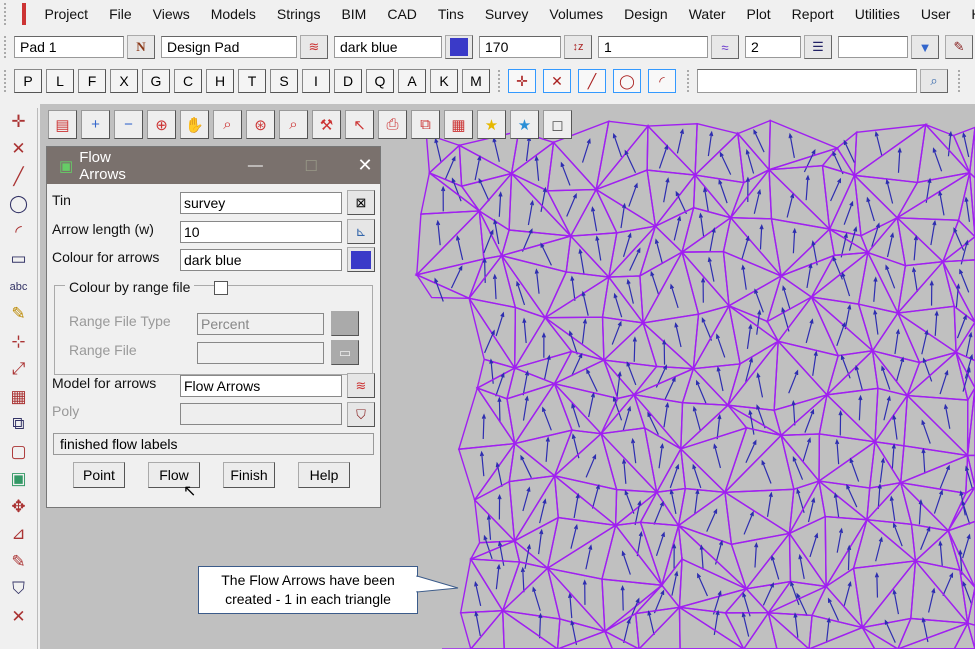 The width and height of the screenshot is (975, 649). Describe the element at coordinates (188, 81) in the screenshot. I see `snap-c: C` at that location.